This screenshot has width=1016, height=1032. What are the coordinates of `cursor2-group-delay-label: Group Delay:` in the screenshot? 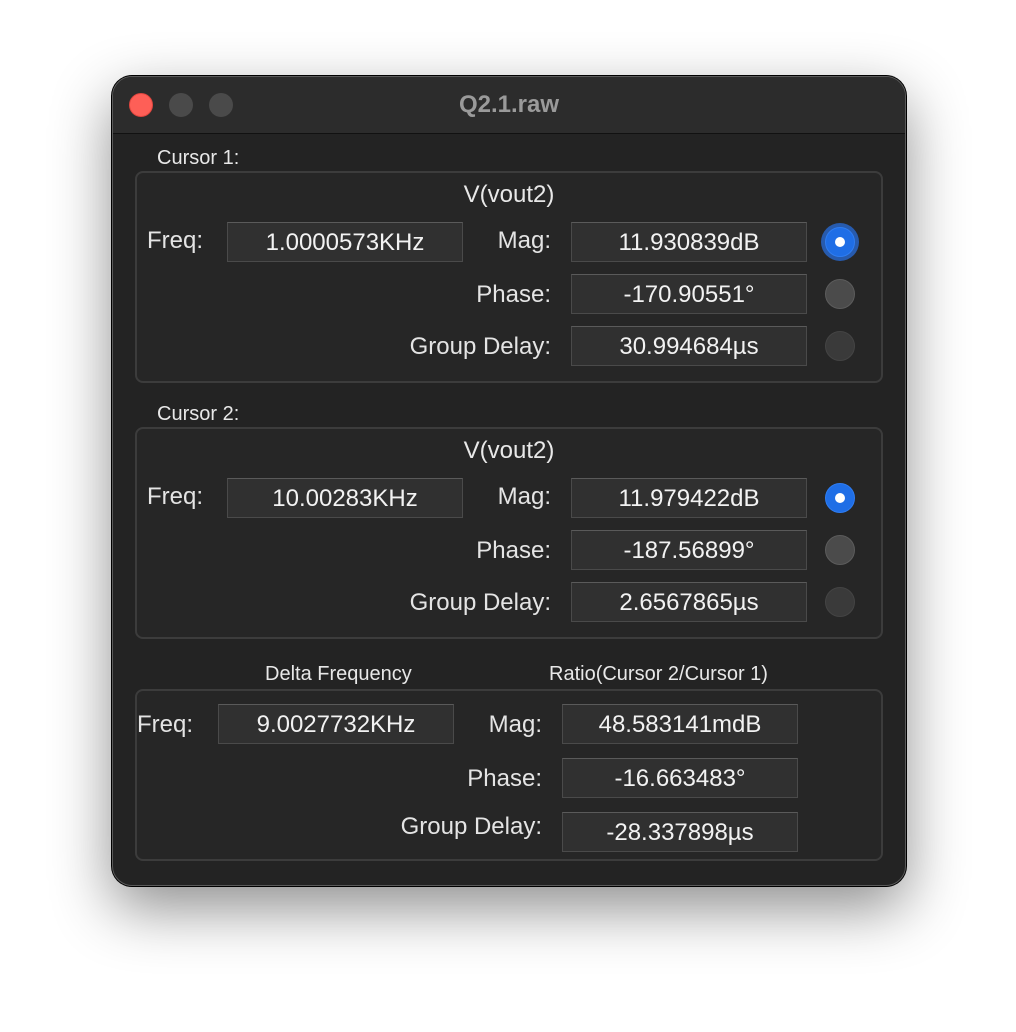 It's located at (480, 602).